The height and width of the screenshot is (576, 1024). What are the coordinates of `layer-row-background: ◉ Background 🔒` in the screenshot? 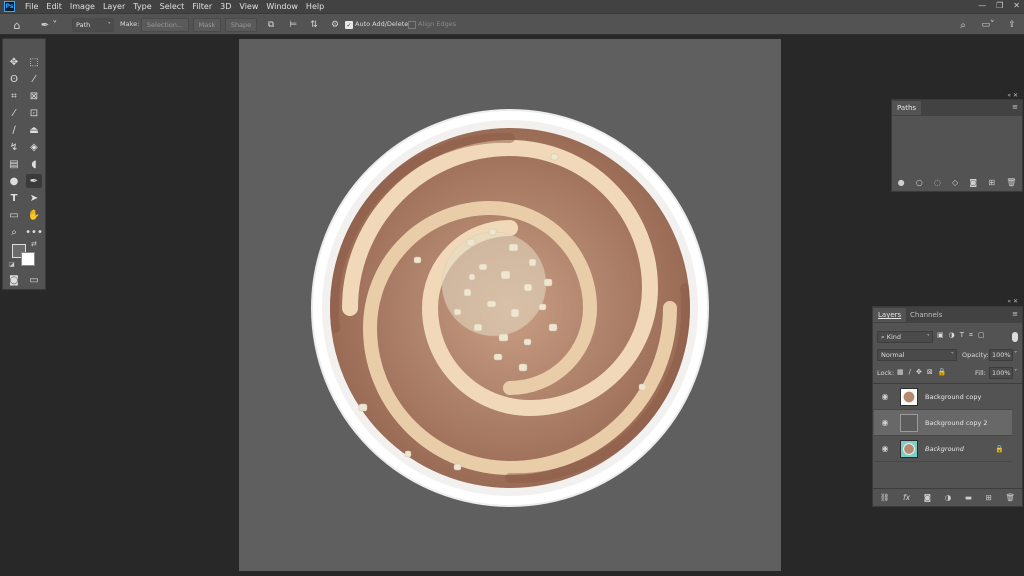 It's located at (943, 449).